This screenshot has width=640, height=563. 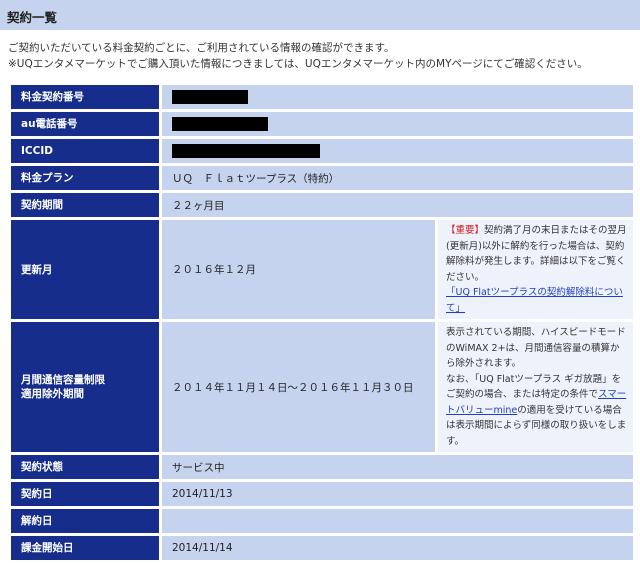 I want to click on row-cancel-date: 解約日, so click(x=322, y=521).